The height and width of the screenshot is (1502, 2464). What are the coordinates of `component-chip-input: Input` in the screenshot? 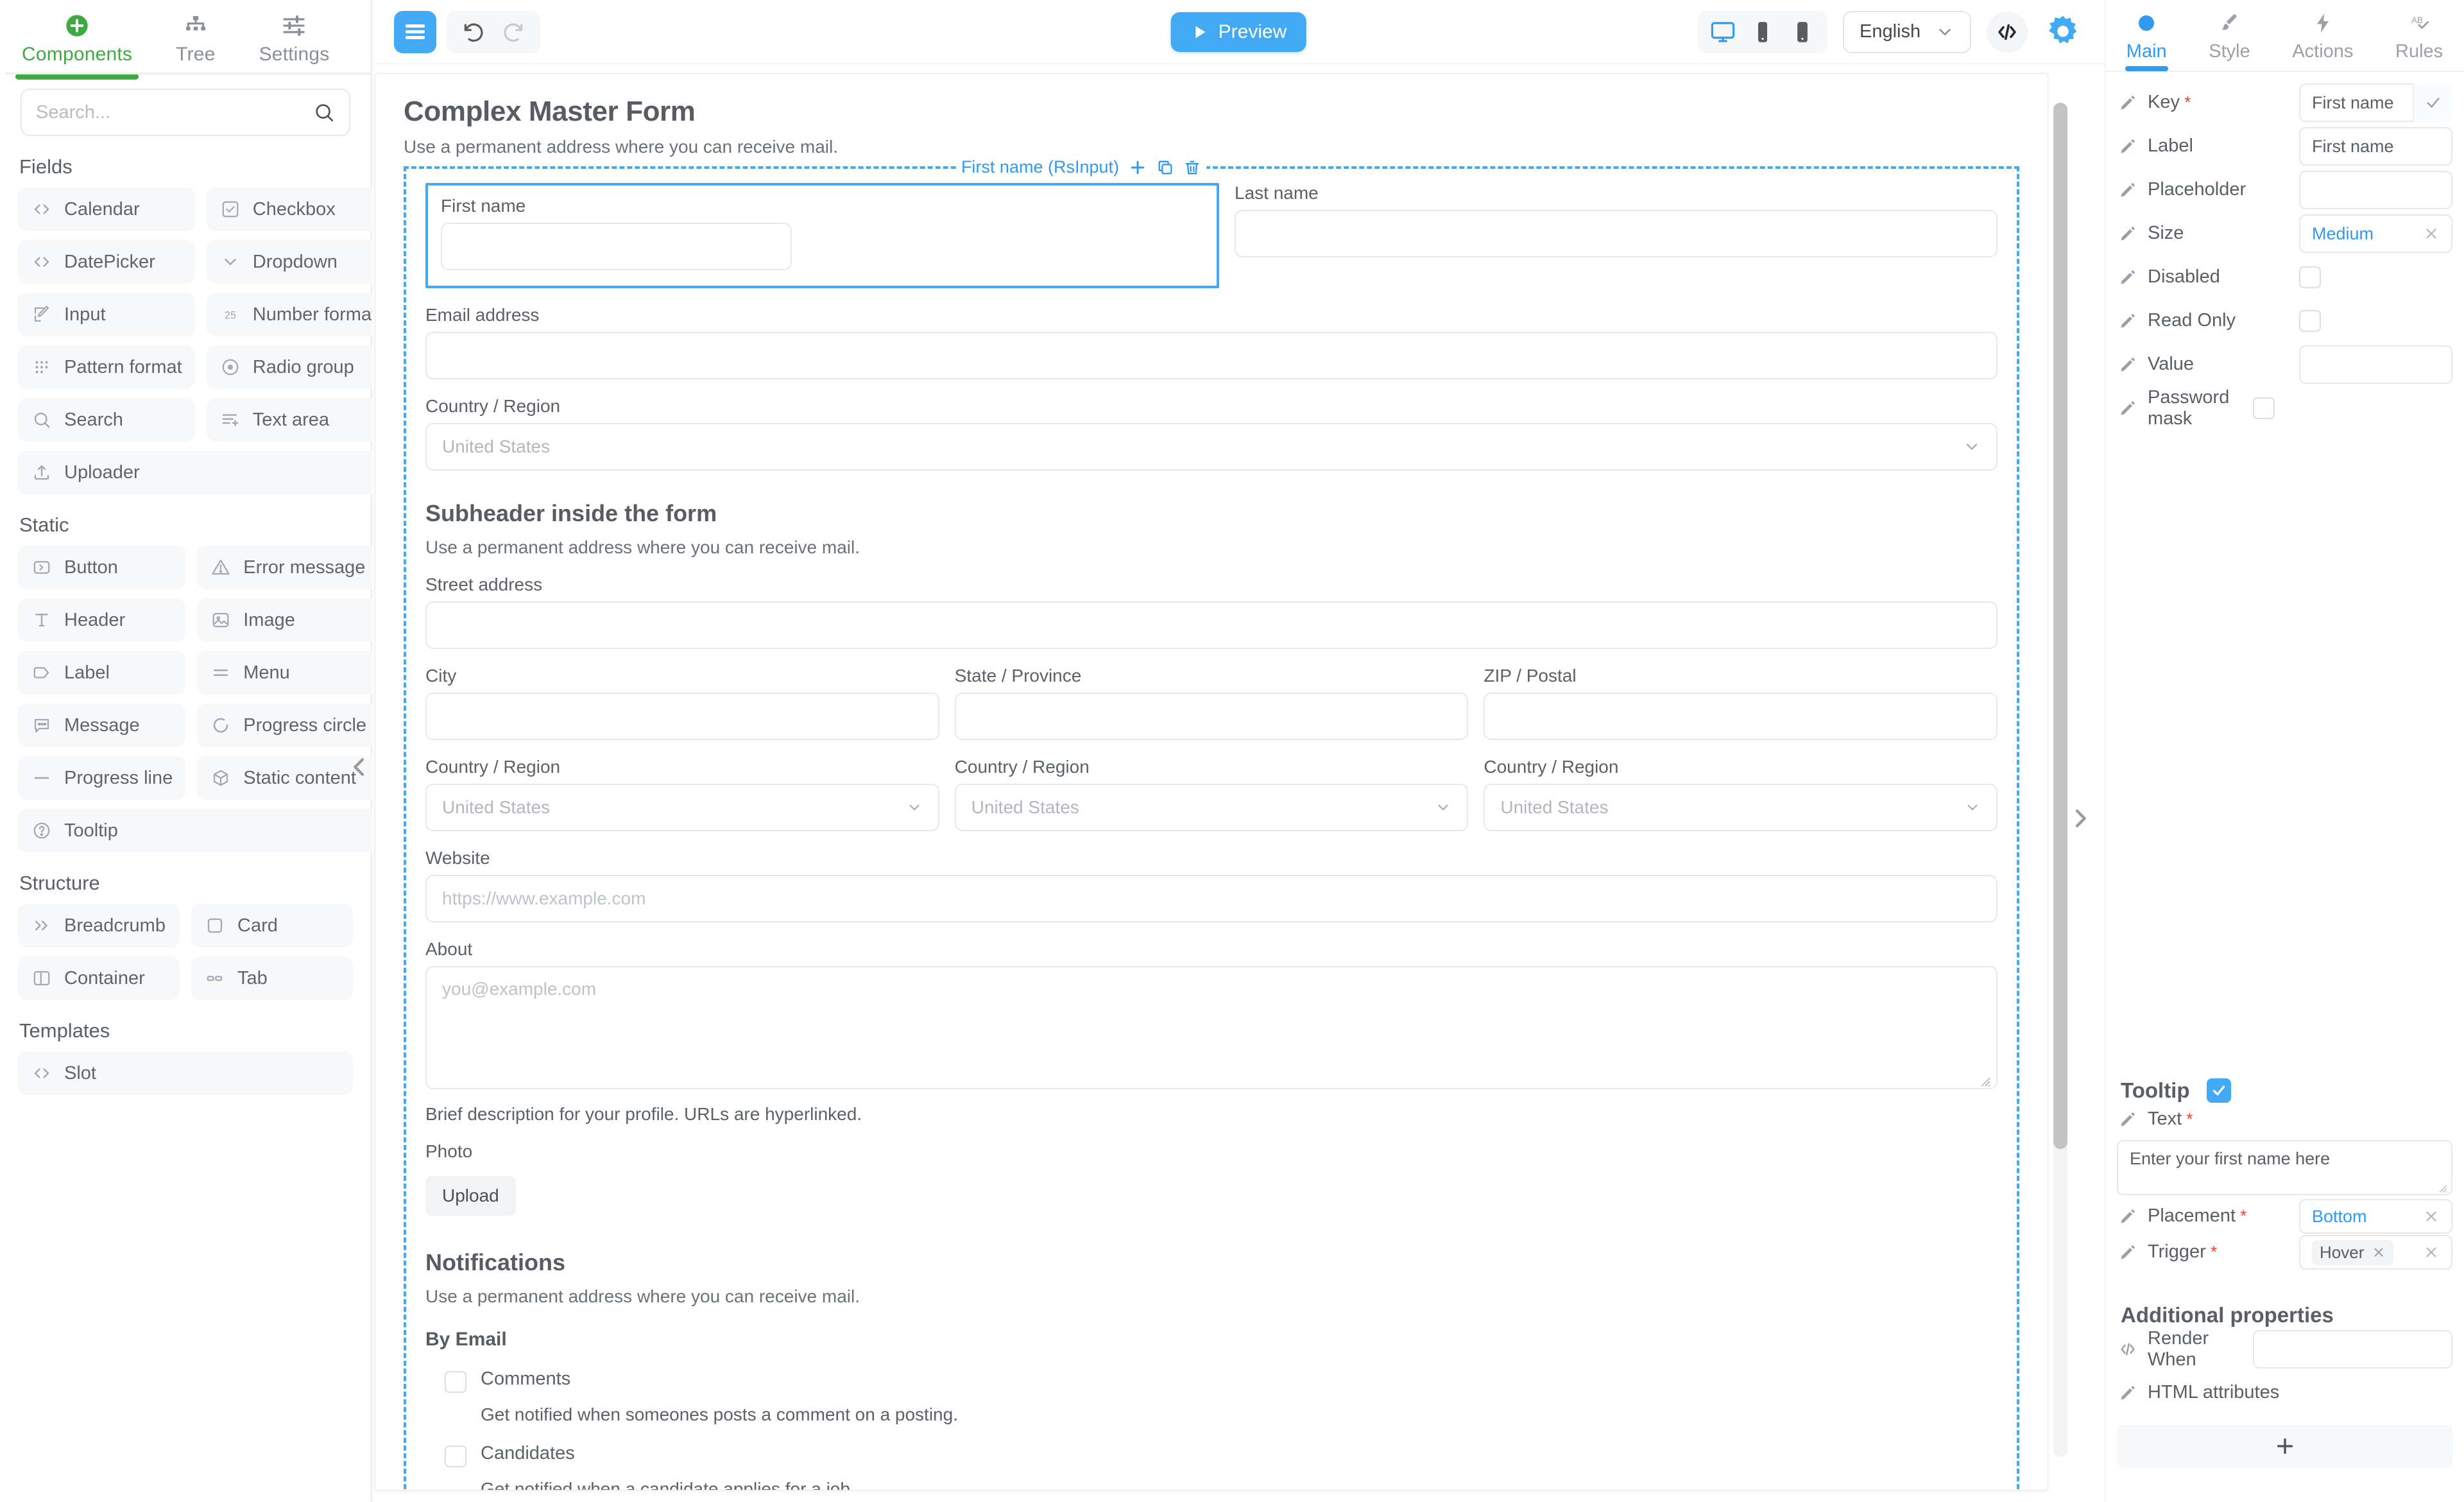 It's located at (107, 314).